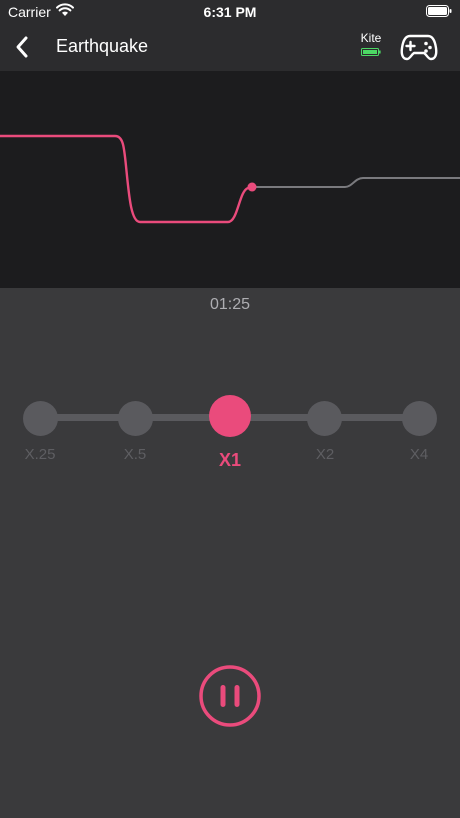 This screenshot has width=460, height=818. I want to click on speed-option-x025, so click(40, 418).